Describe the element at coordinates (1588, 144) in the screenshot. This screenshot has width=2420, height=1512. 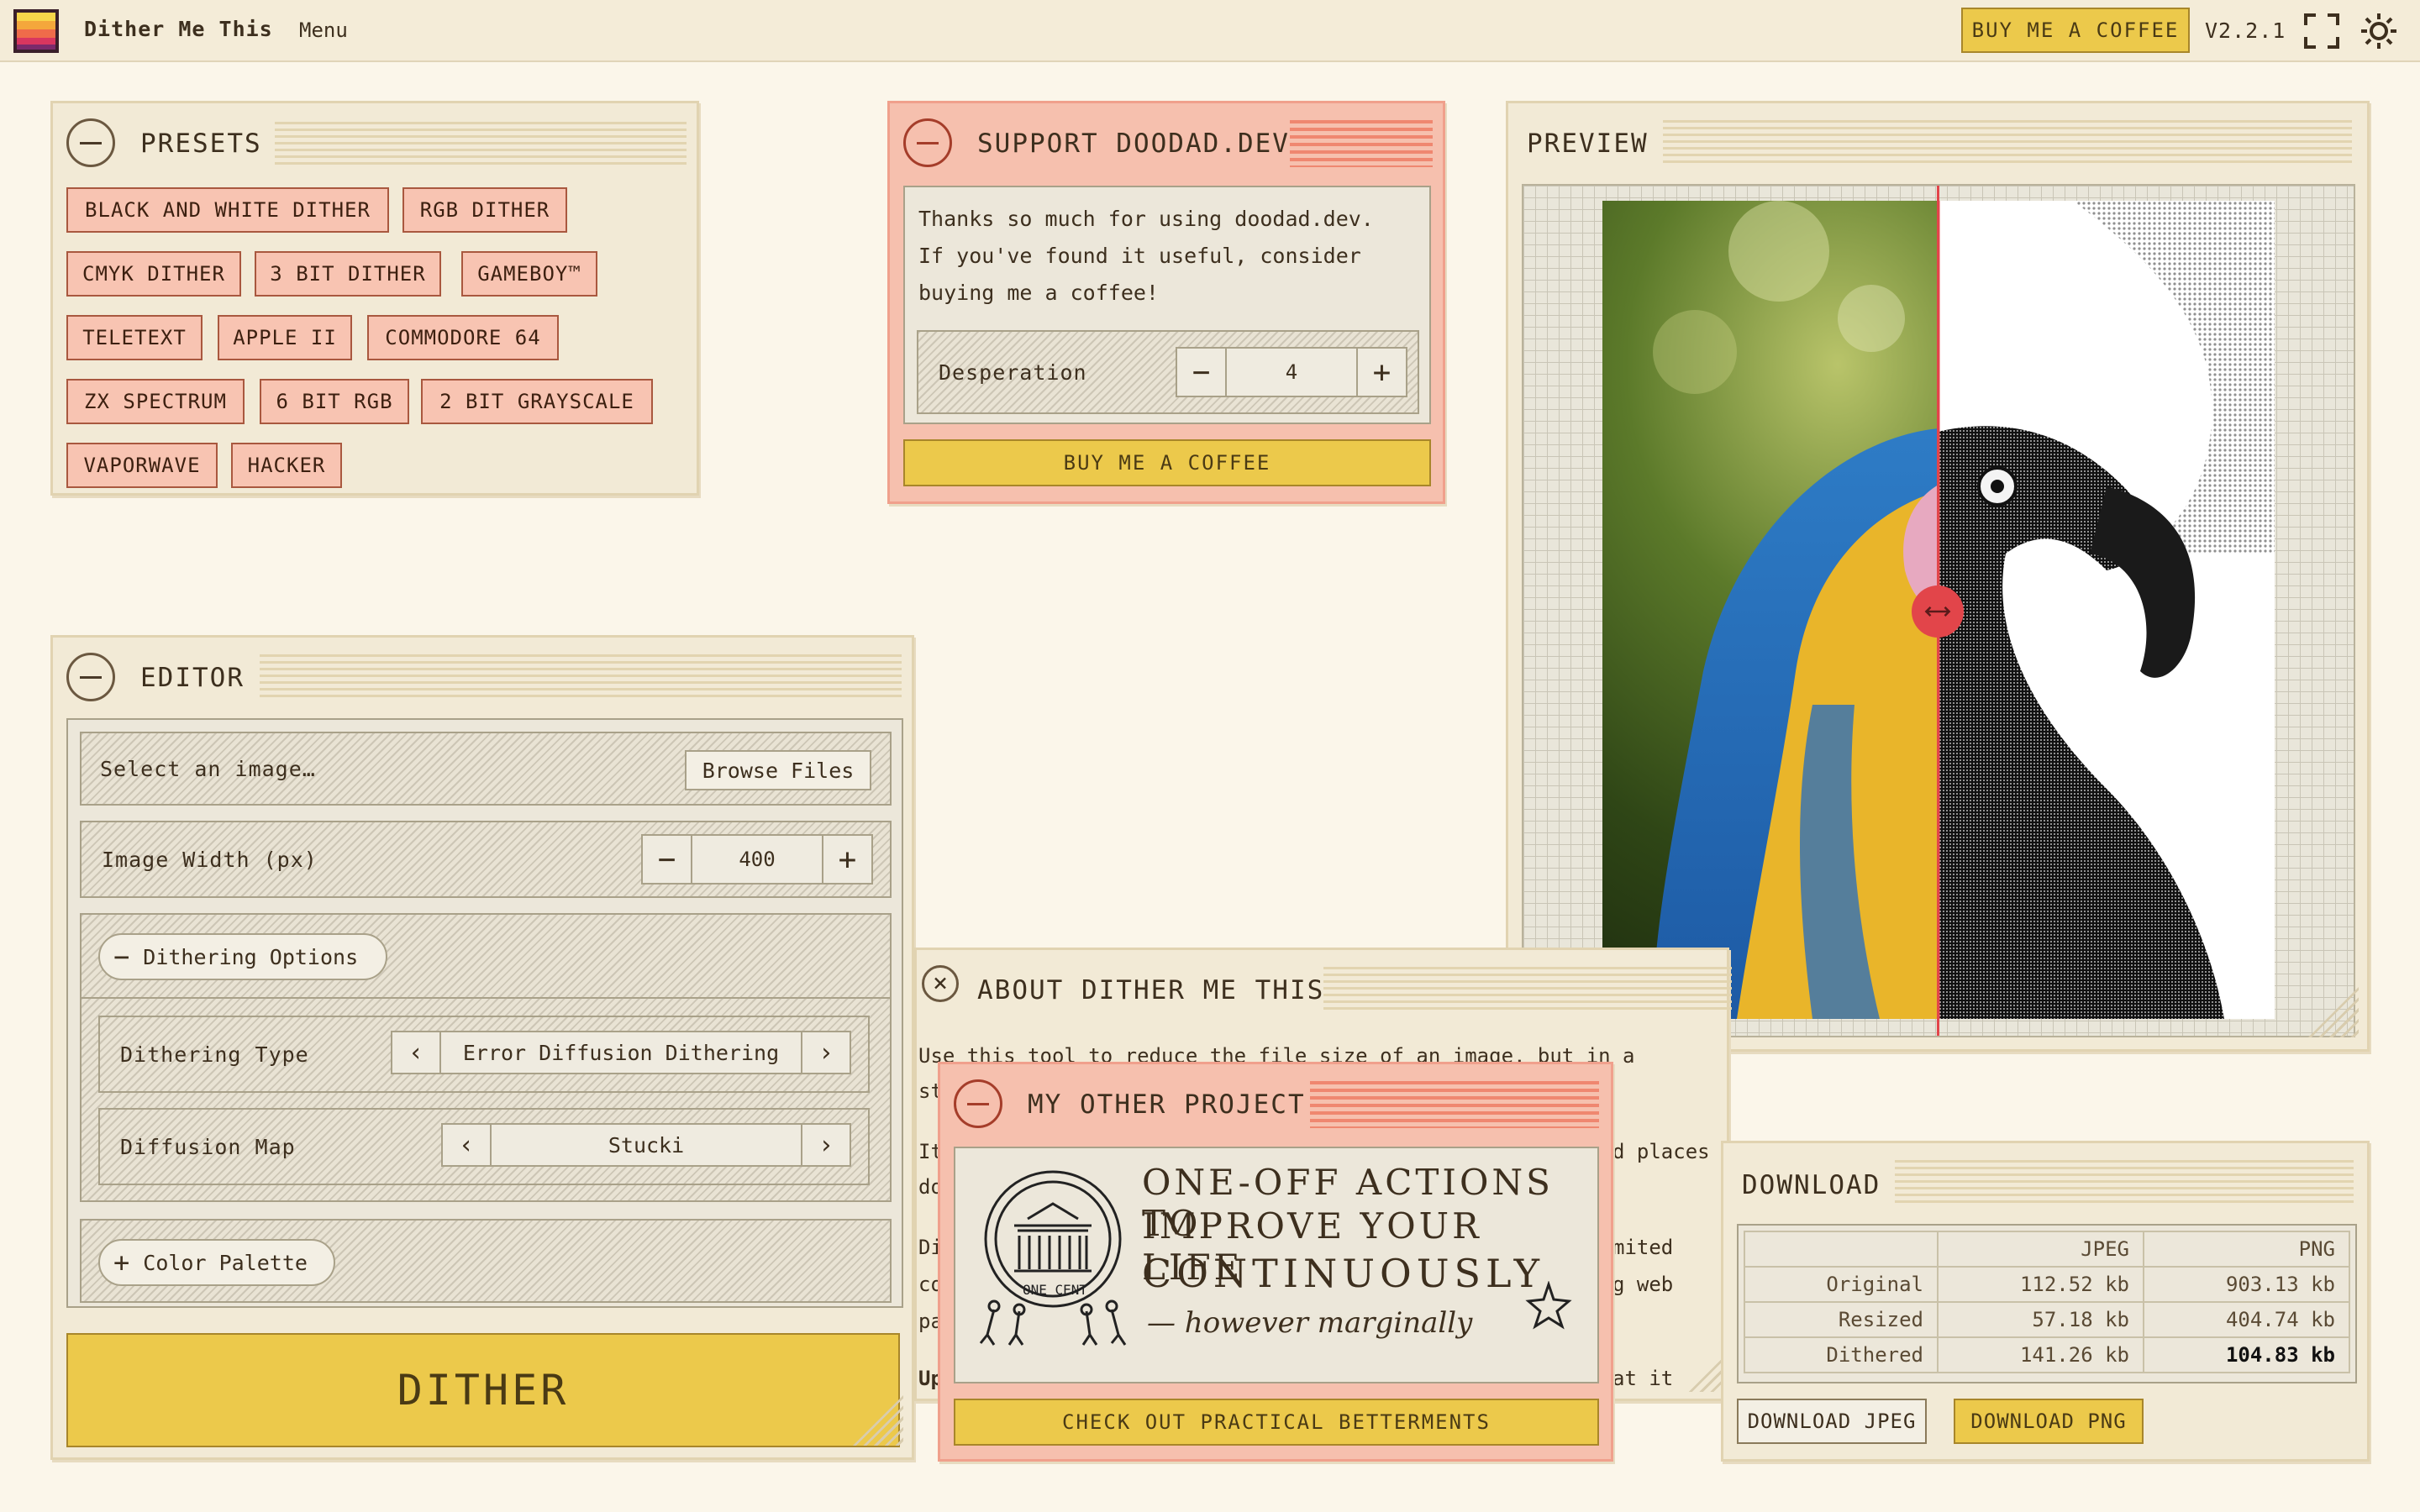
I see `preview-title: PREVIEW` at that location.